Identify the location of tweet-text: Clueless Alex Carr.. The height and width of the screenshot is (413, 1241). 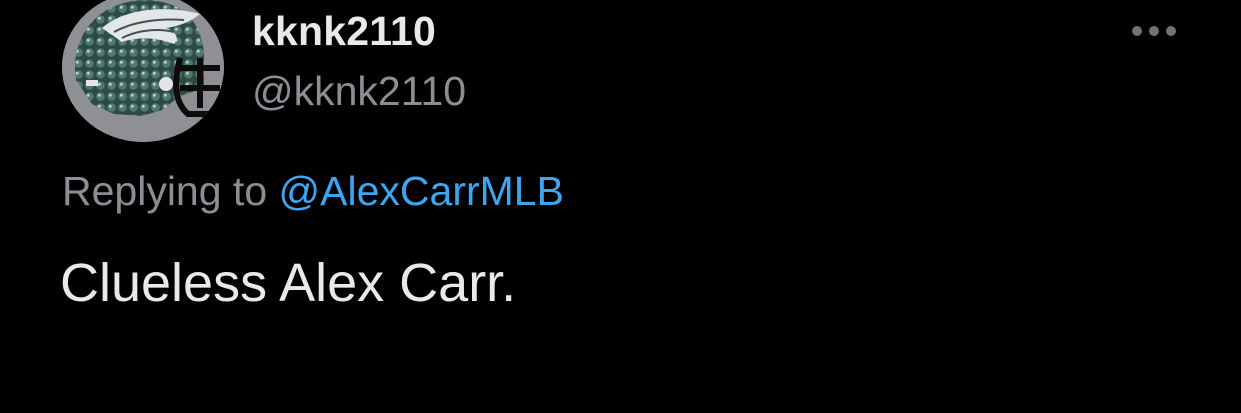
(288, 283).